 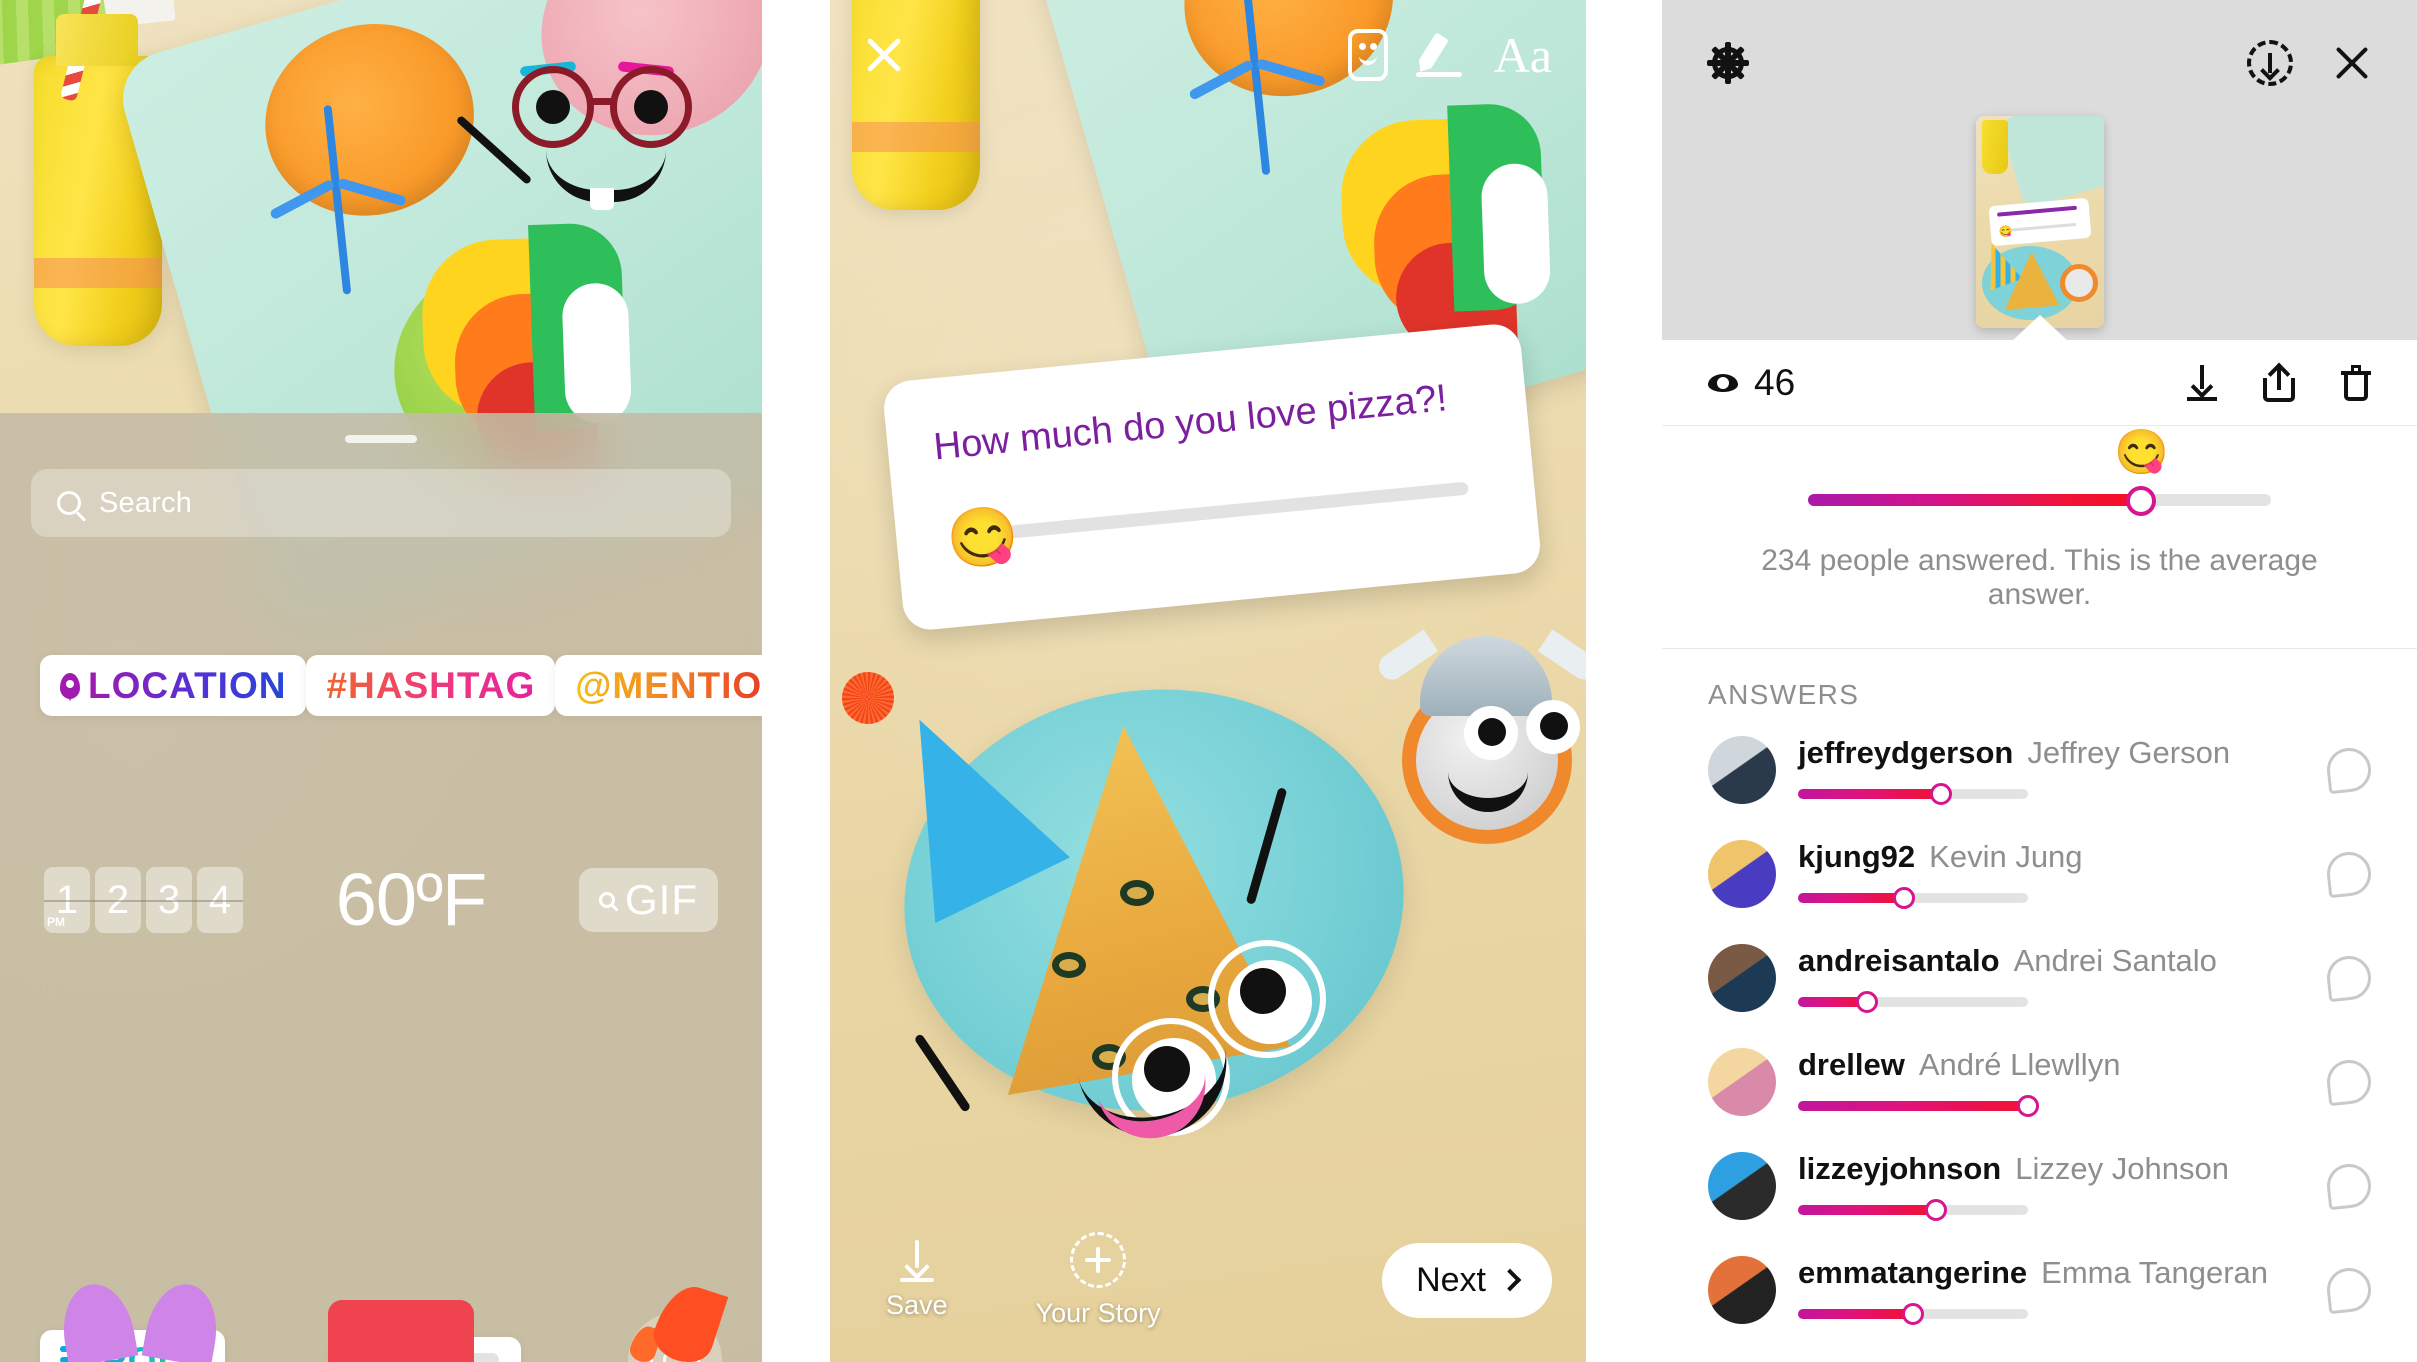 What do you see at coordinates (1098, 1259) in the screenshot?
I see `add-story-plus-icon` at bounding box center [1098, 1259].